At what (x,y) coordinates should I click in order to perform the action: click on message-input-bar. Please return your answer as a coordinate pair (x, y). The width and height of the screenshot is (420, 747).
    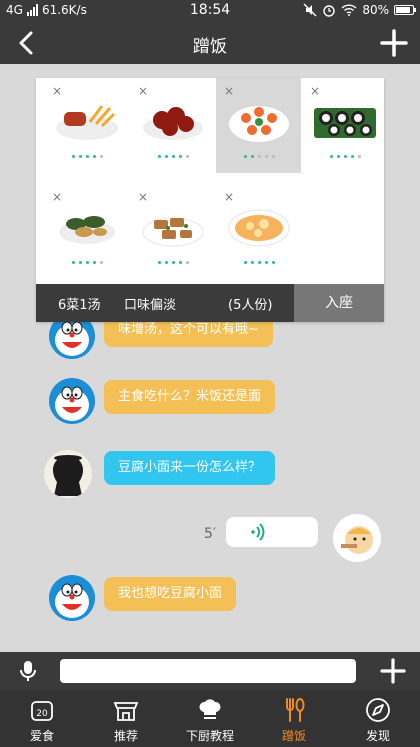
    Looking at the image, I should click on (210, 671).